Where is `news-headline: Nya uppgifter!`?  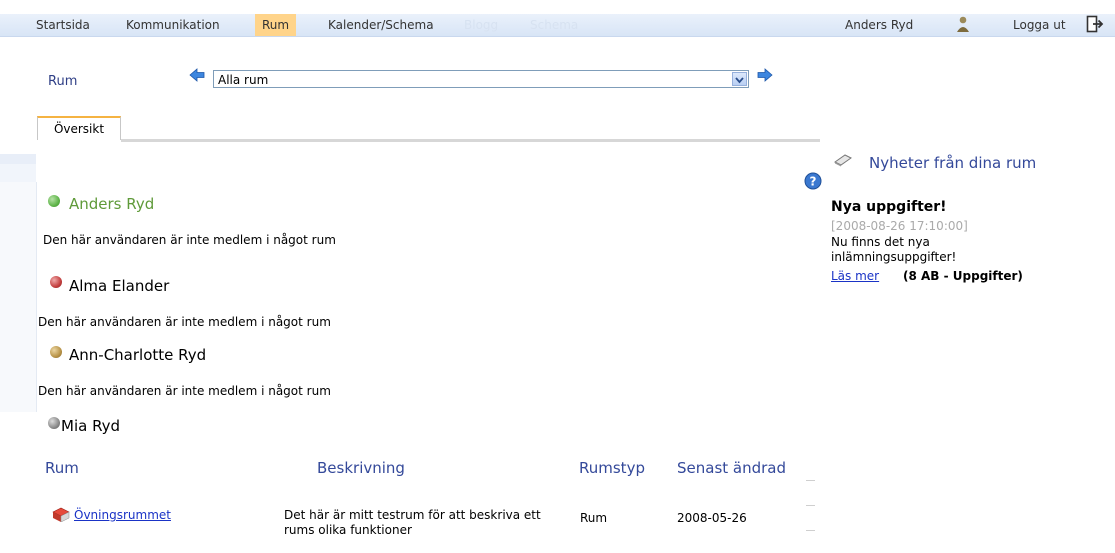
news-headline: Nya uppgifter! is located at coordinates (889, 207).